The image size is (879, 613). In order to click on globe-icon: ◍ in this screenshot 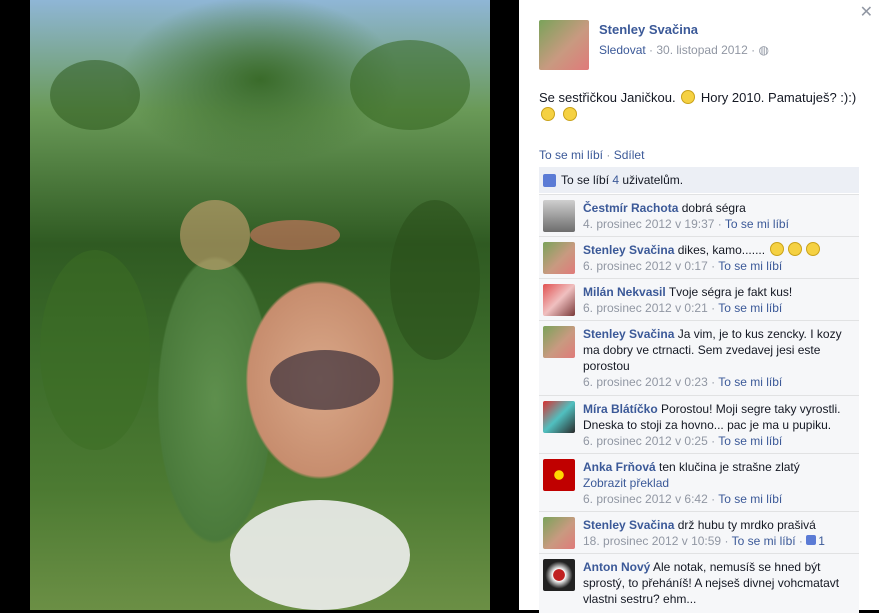, I will do `click(763, 50)`.